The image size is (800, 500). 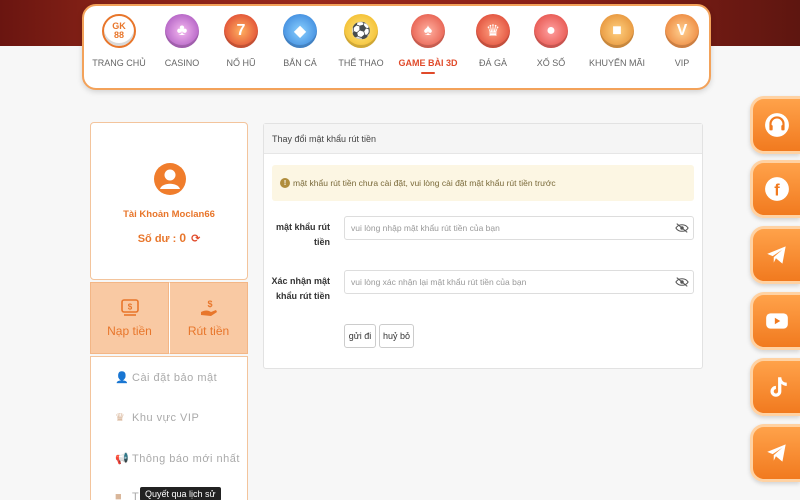 I want to click on nav-label: CASINO, so click(x=182, y=63).